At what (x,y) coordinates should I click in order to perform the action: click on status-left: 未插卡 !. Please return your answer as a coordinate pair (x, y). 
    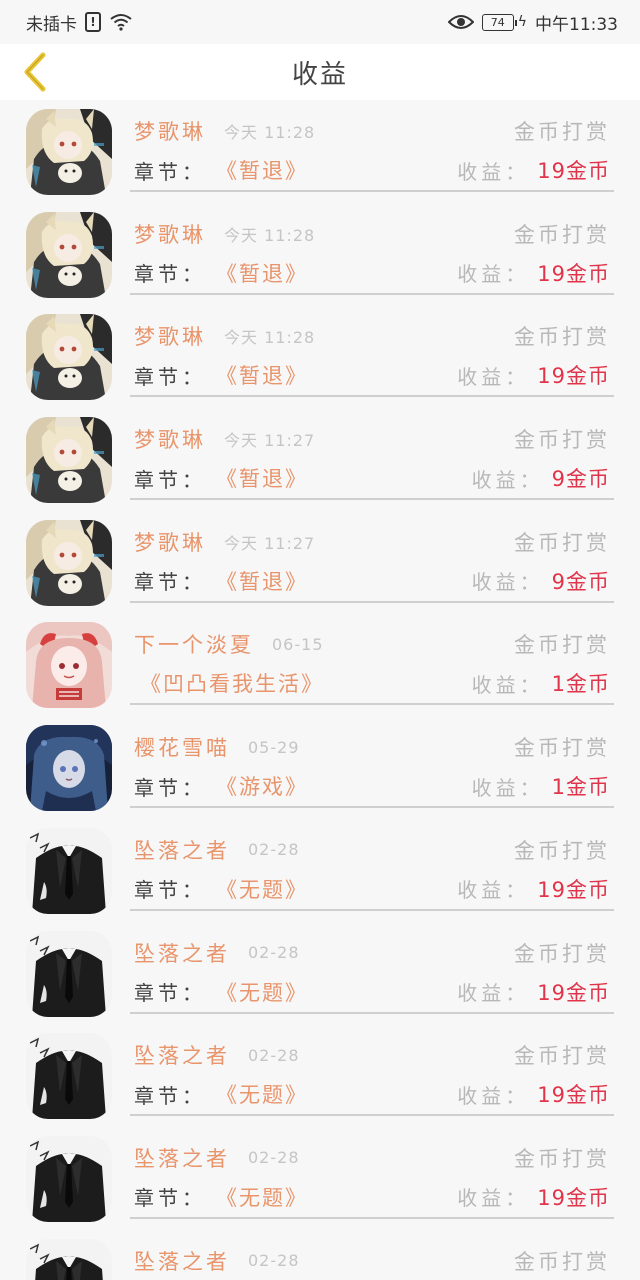
    Looking at the image, I should click on (79, 22).